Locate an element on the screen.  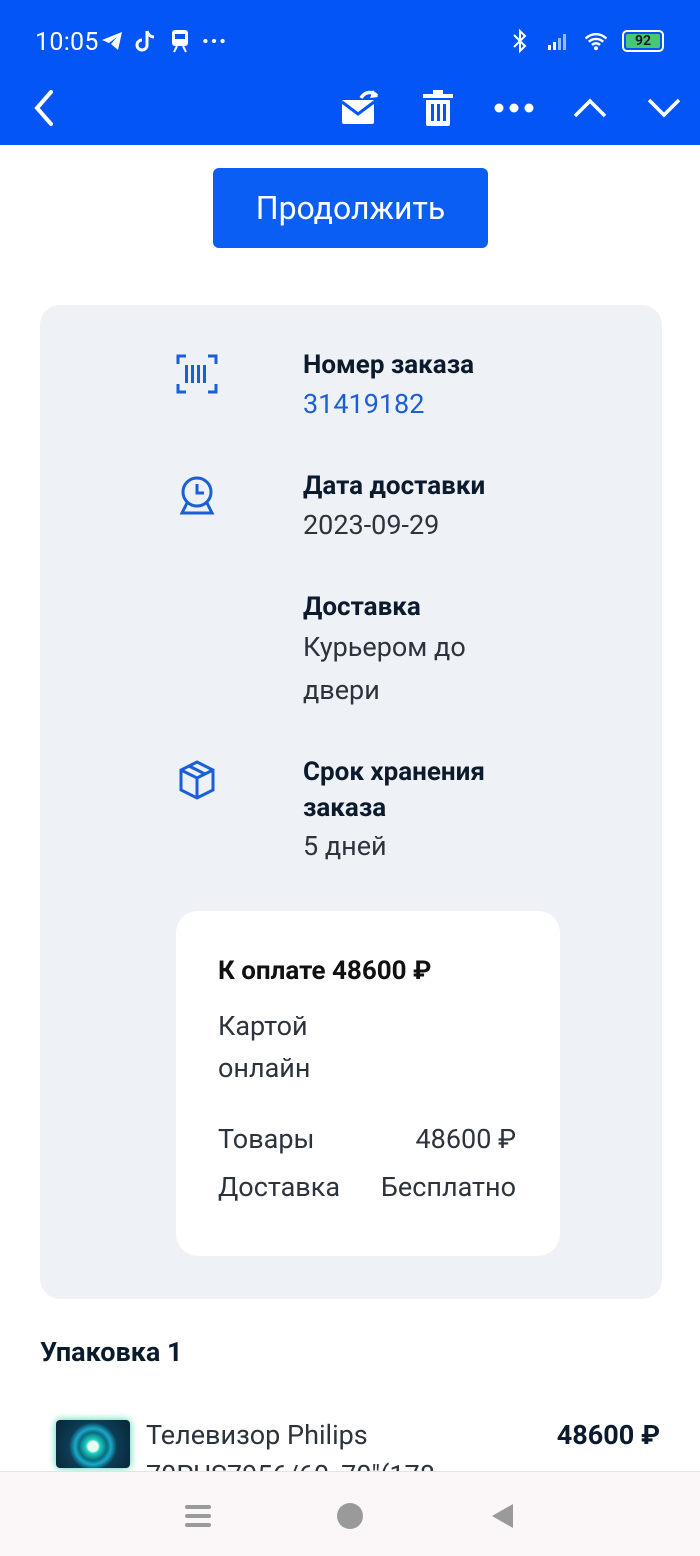
delete-button is located at coordinates (438, 108).